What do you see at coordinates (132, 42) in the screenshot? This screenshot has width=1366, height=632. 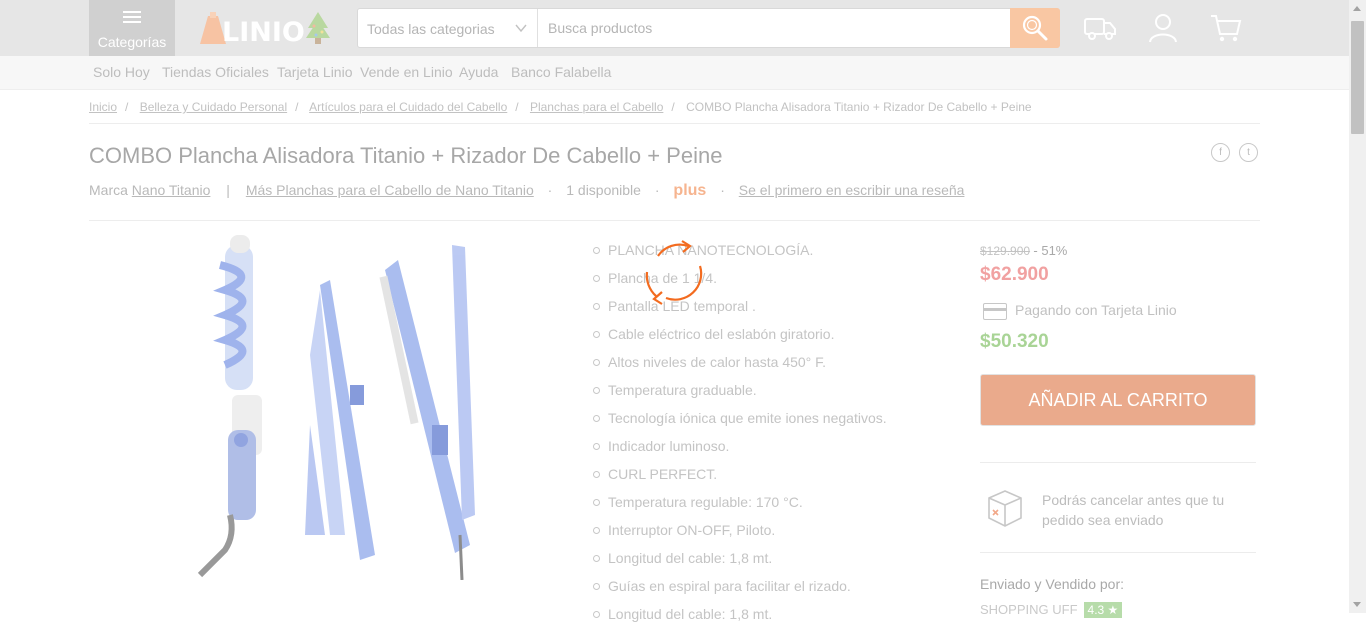 I see `categories-label: Categorías` at bounding box center [132, 42].